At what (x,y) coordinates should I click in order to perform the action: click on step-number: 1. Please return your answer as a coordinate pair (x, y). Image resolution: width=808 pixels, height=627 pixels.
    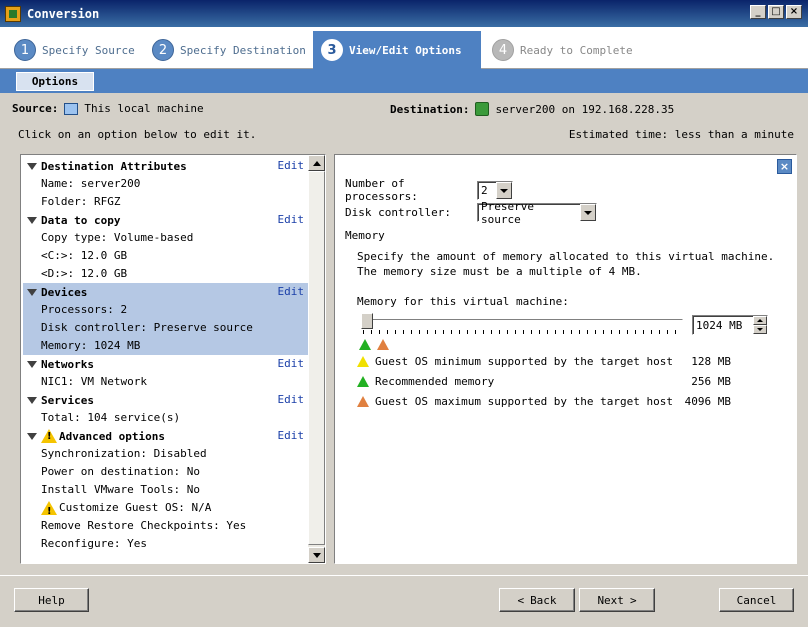
    Looking at the image, I should click on (25, 50).